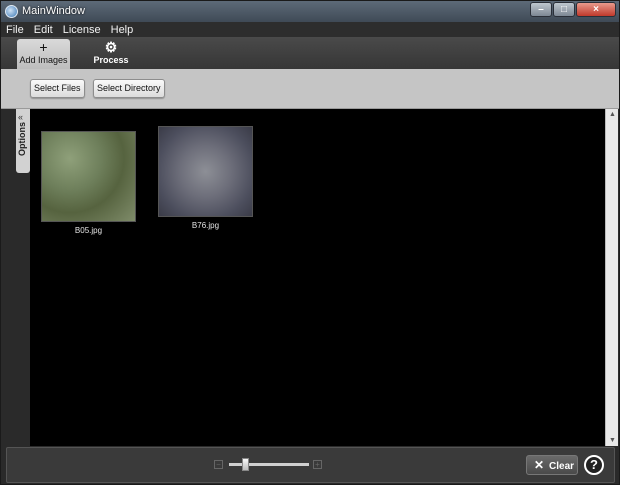 Image resolution: width=620 pixels, height=485 pixels. What do you see at coordinates (53, 11) in the screenshot?
I see `window-title: MainWindow` at bounding box center [53, 11].